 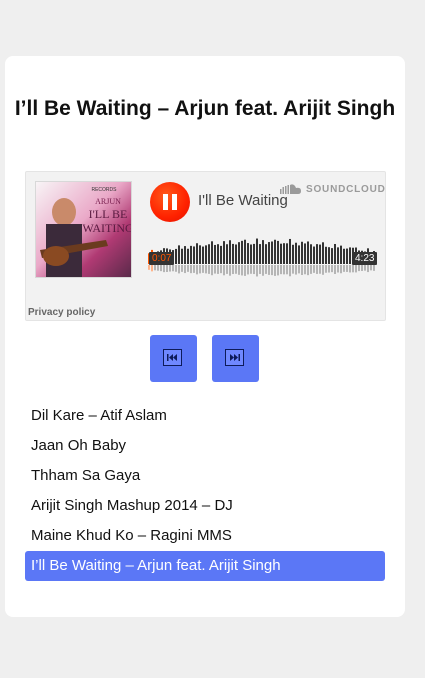 I want to click on previous-button, so click(x=173, y=358).